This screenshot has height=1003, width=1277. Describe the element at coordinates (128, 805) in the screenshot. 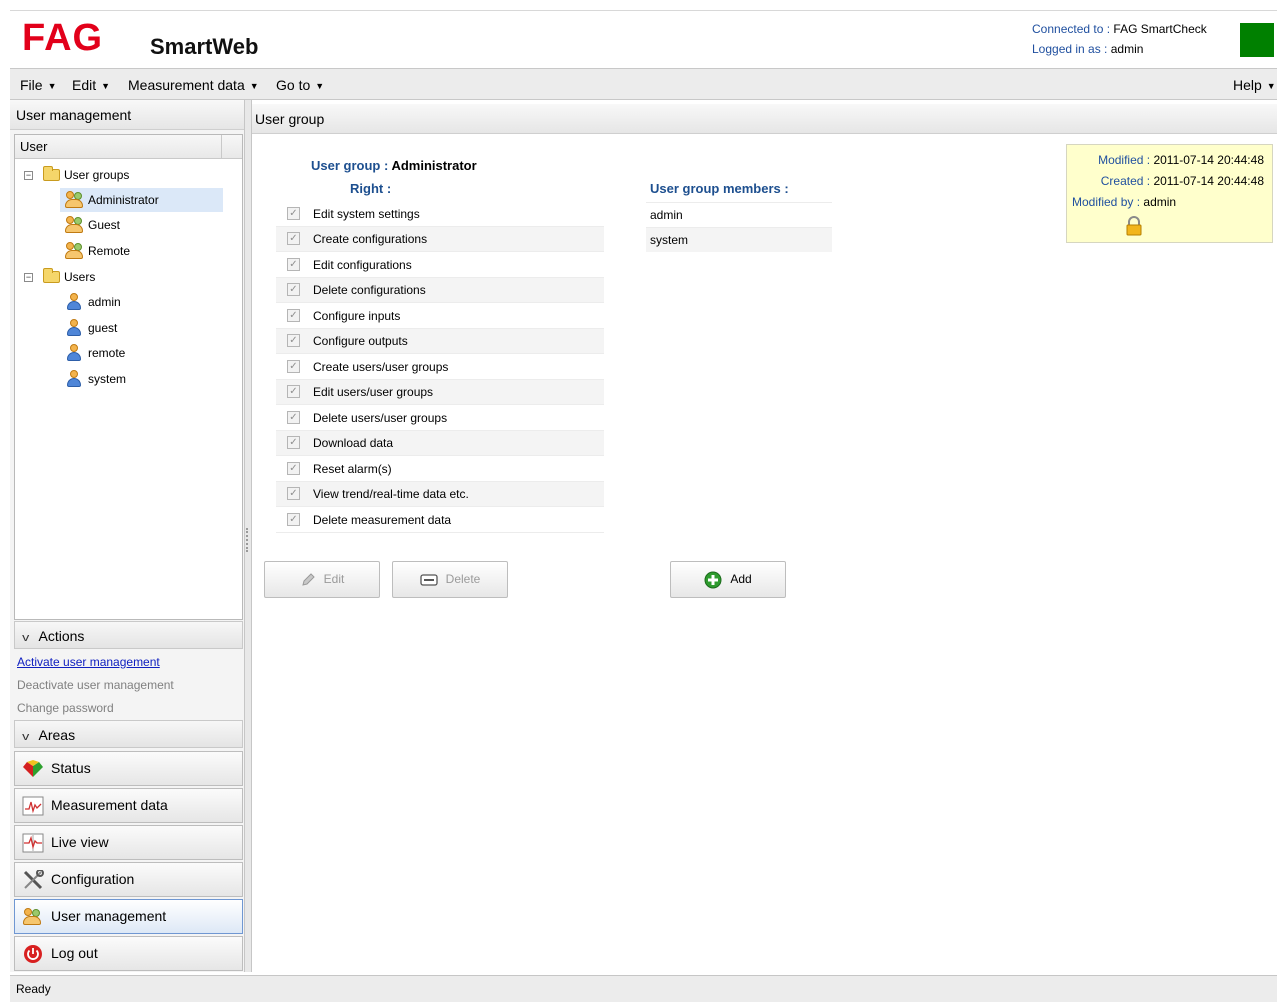

I see `area-measurement-data-button: Measurement data` at that location.